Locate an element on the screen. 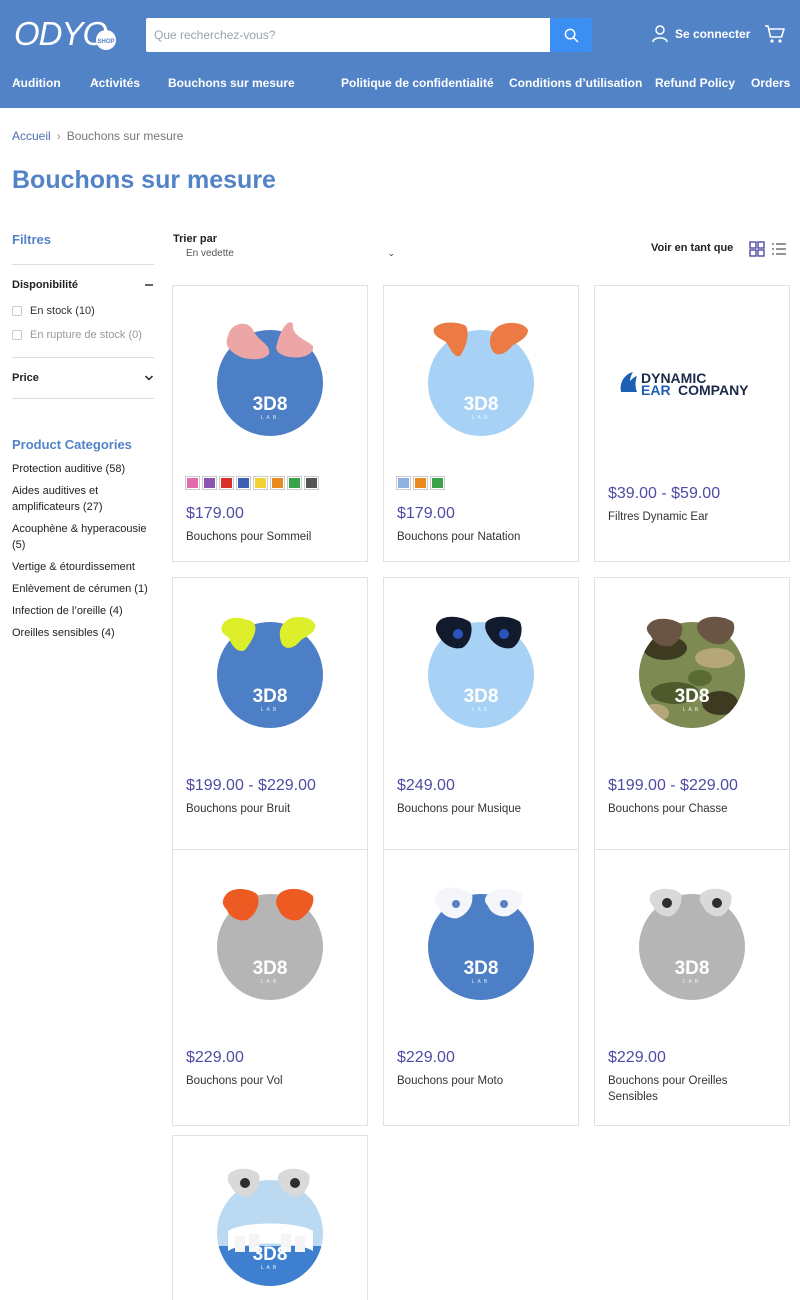 This screenshot has width=800, height=1300. categories-title: Product Categories is located at coordinates (72, 444).